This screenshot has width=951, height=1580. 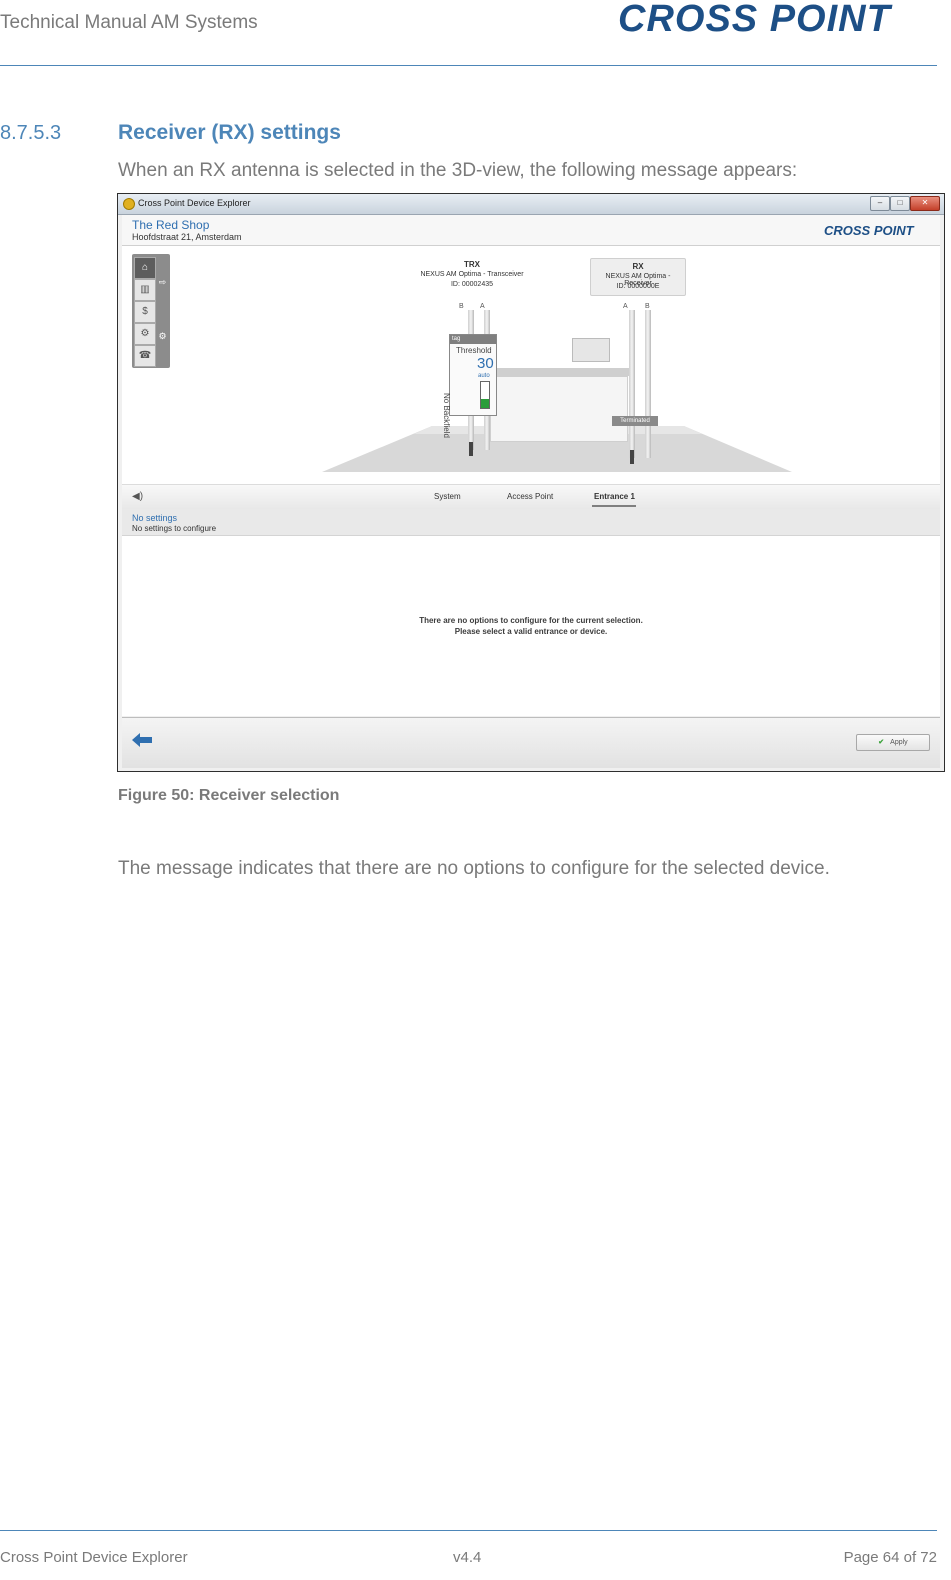 What do you see at coordinates (162, 336) in the screenshot?
I see `config-icon: ⚙` at bounding box center [162, 336].